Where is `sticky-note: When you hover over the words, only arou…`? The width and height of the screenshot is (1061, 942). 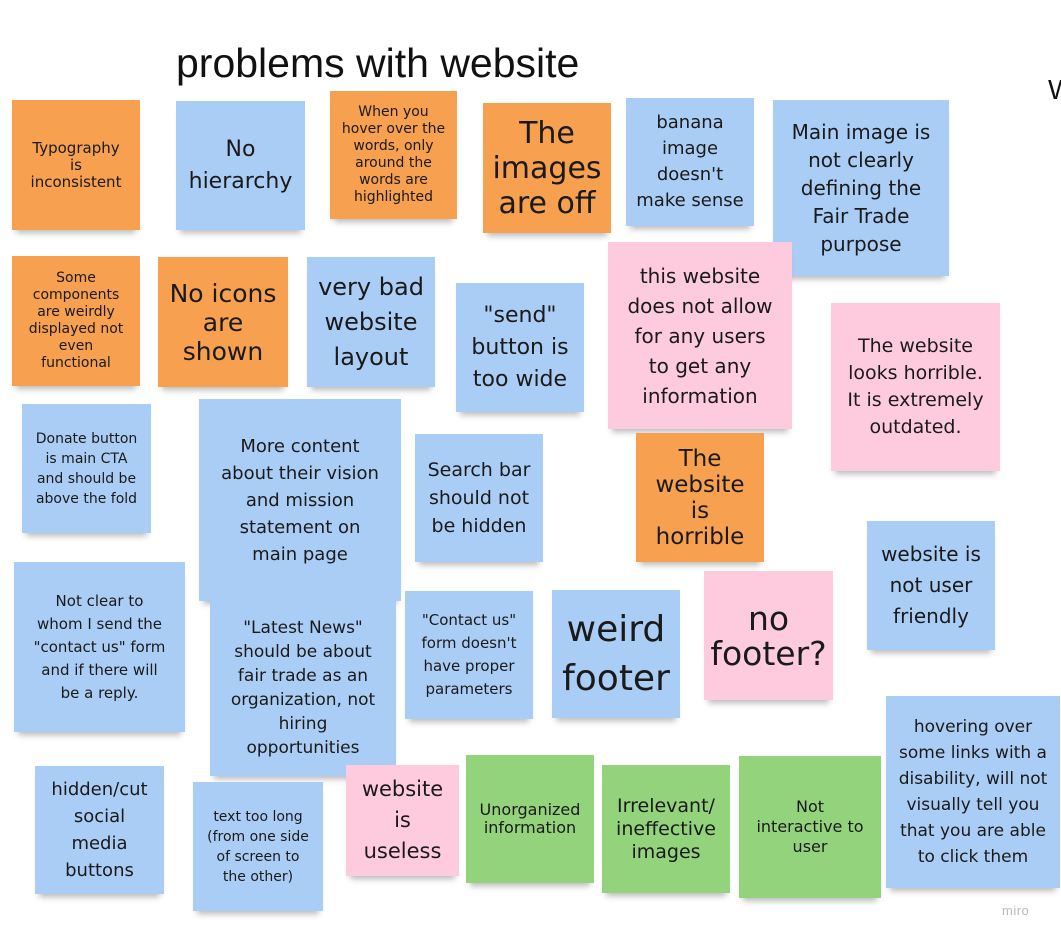
sticky-note: When you hover over the words, only arou… is located at coordinates (393, 155).